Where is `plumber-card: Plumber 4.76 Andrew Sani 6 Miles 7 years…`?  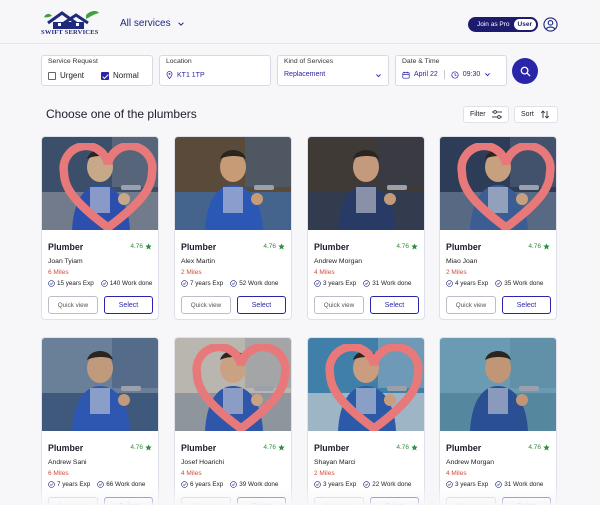 plumber-card: Plumber 4.76 Andrew Sani 6 Miles 7 years… is located at coordinates (100, 421).